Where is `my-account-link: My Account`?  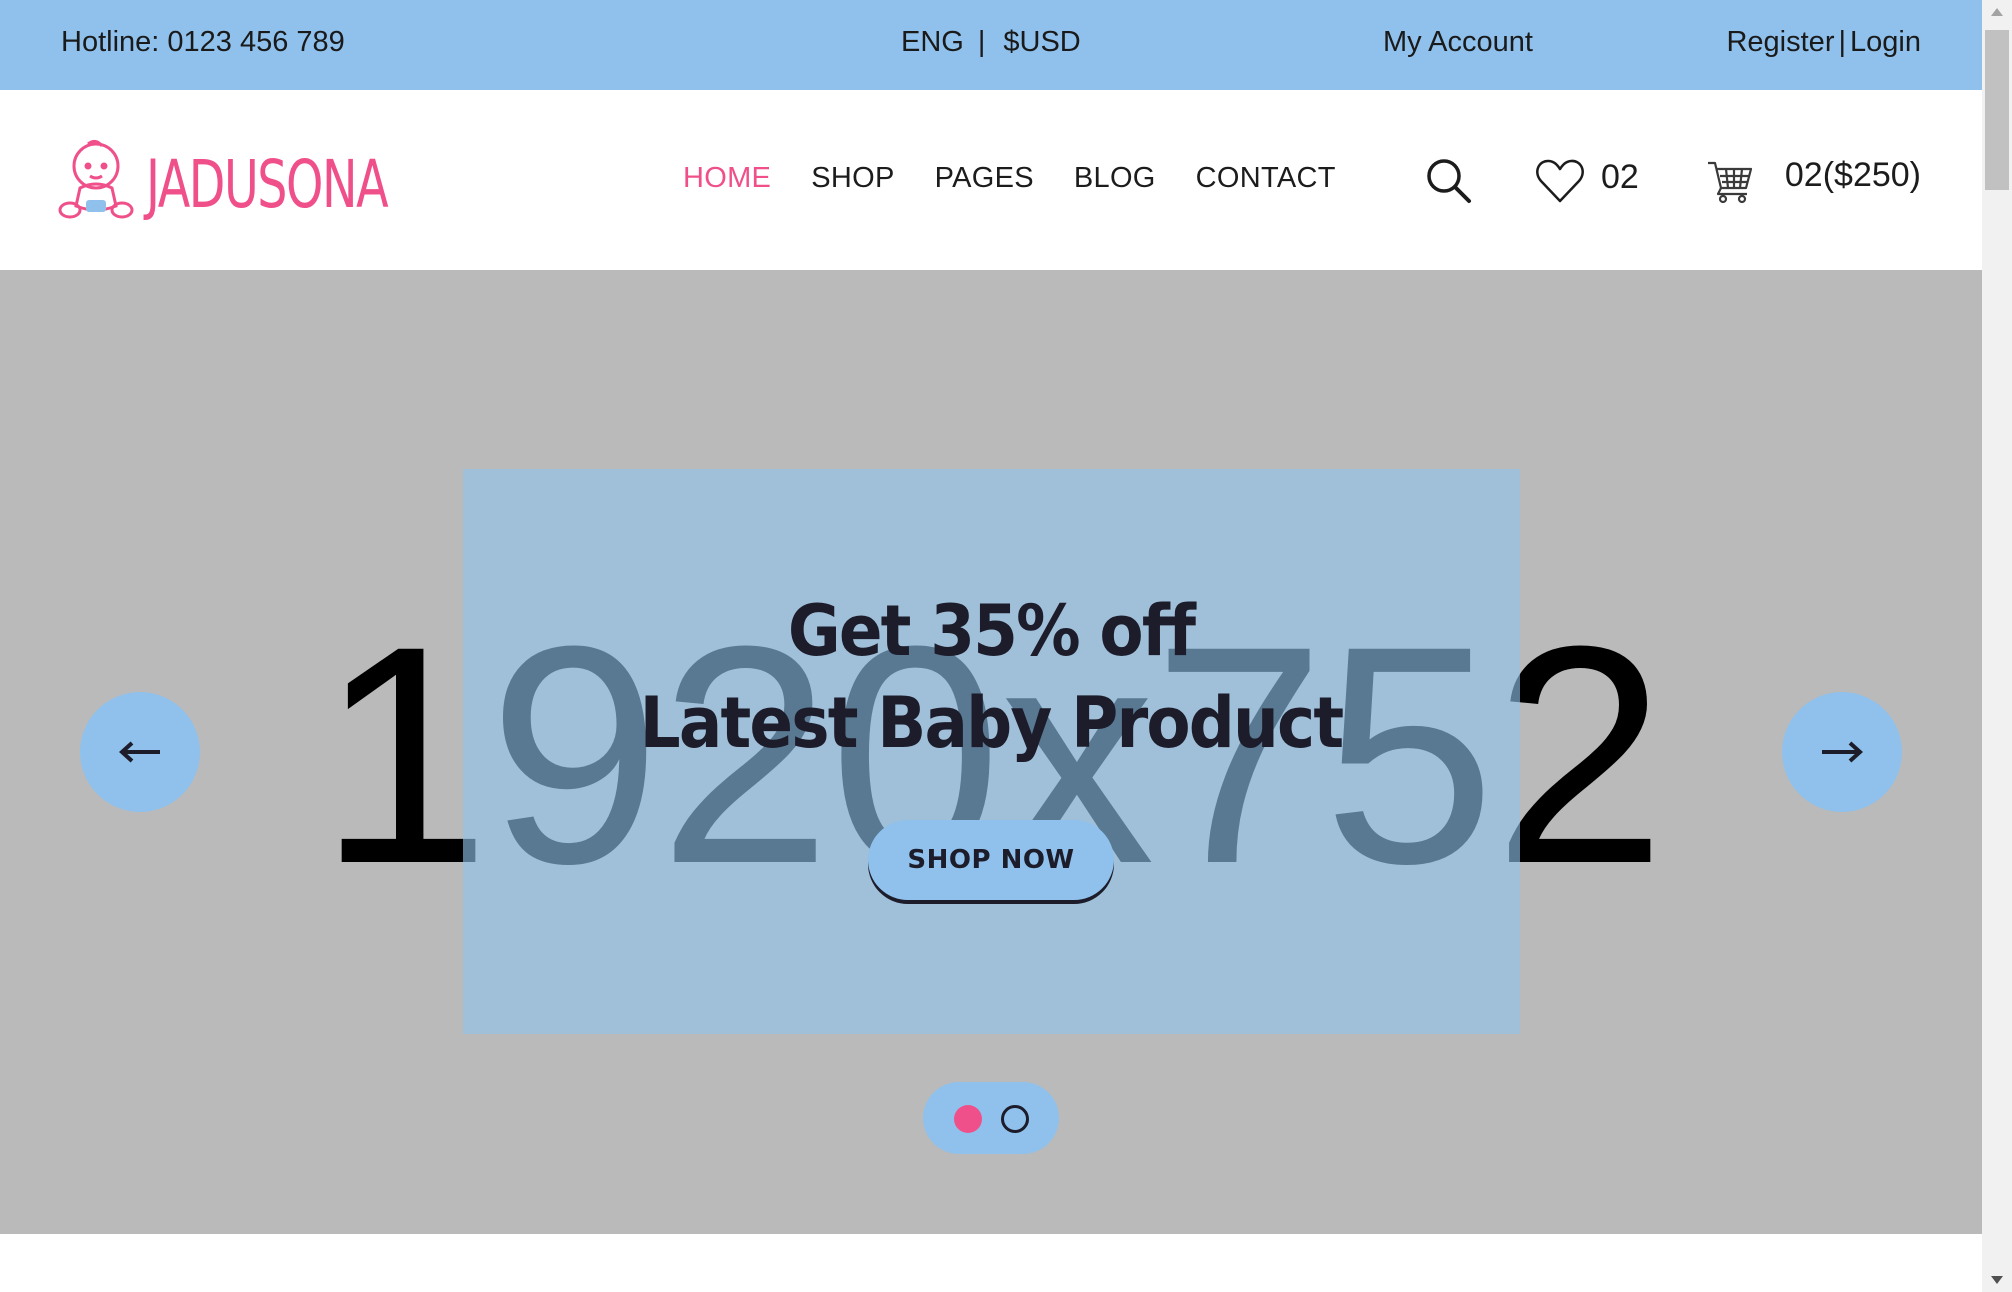
my-account-link: My Account is located at coordinates (1458, 42).